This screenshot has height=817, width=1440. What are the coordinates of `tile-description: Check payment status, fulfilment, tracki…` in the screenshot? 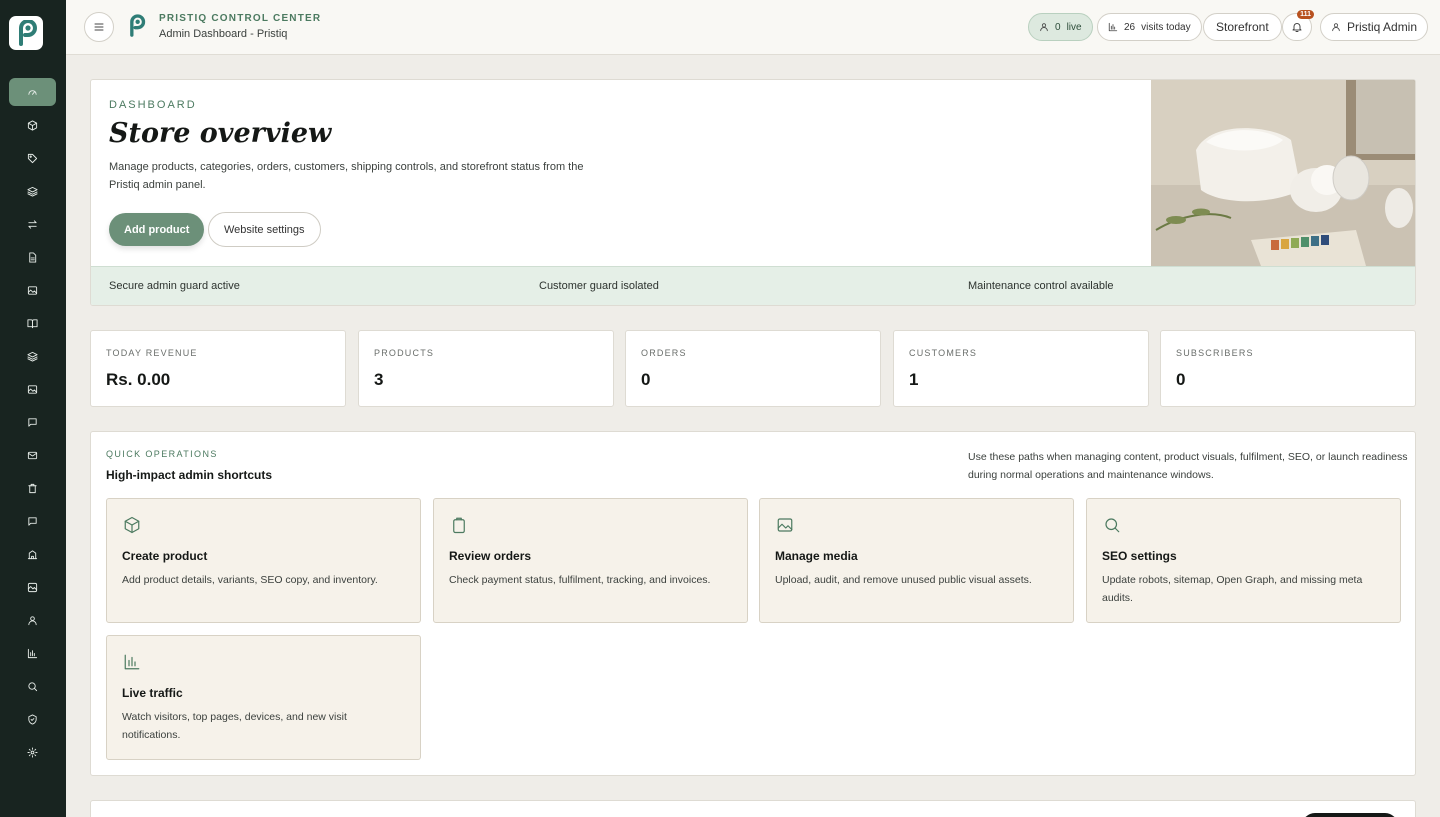 It's located at (580, 580).